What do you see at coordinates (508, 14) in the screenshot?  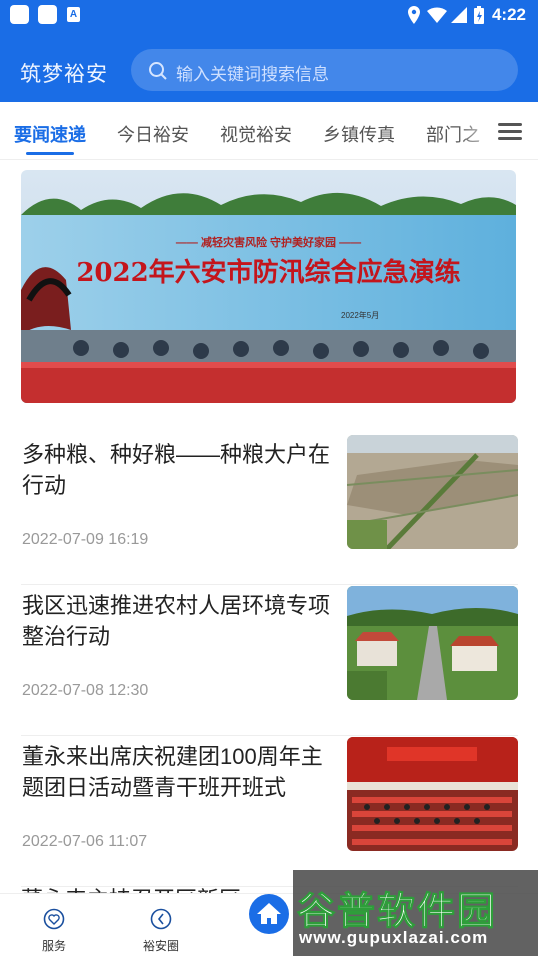 I see `clock: 4:22` at bounding box center [508, 14].